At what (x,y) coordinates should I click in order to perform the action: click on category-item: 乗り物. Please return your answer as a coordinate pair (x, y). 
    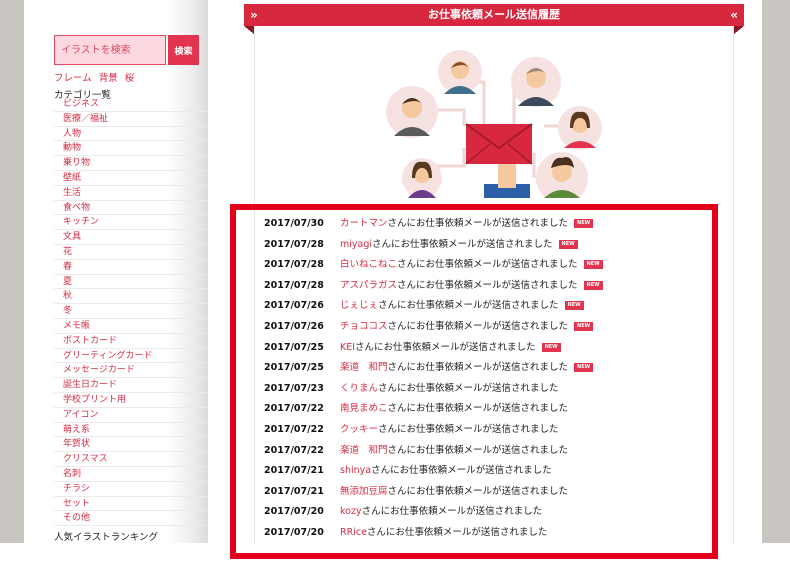
    Looking at the image, I should click on (130, 163).